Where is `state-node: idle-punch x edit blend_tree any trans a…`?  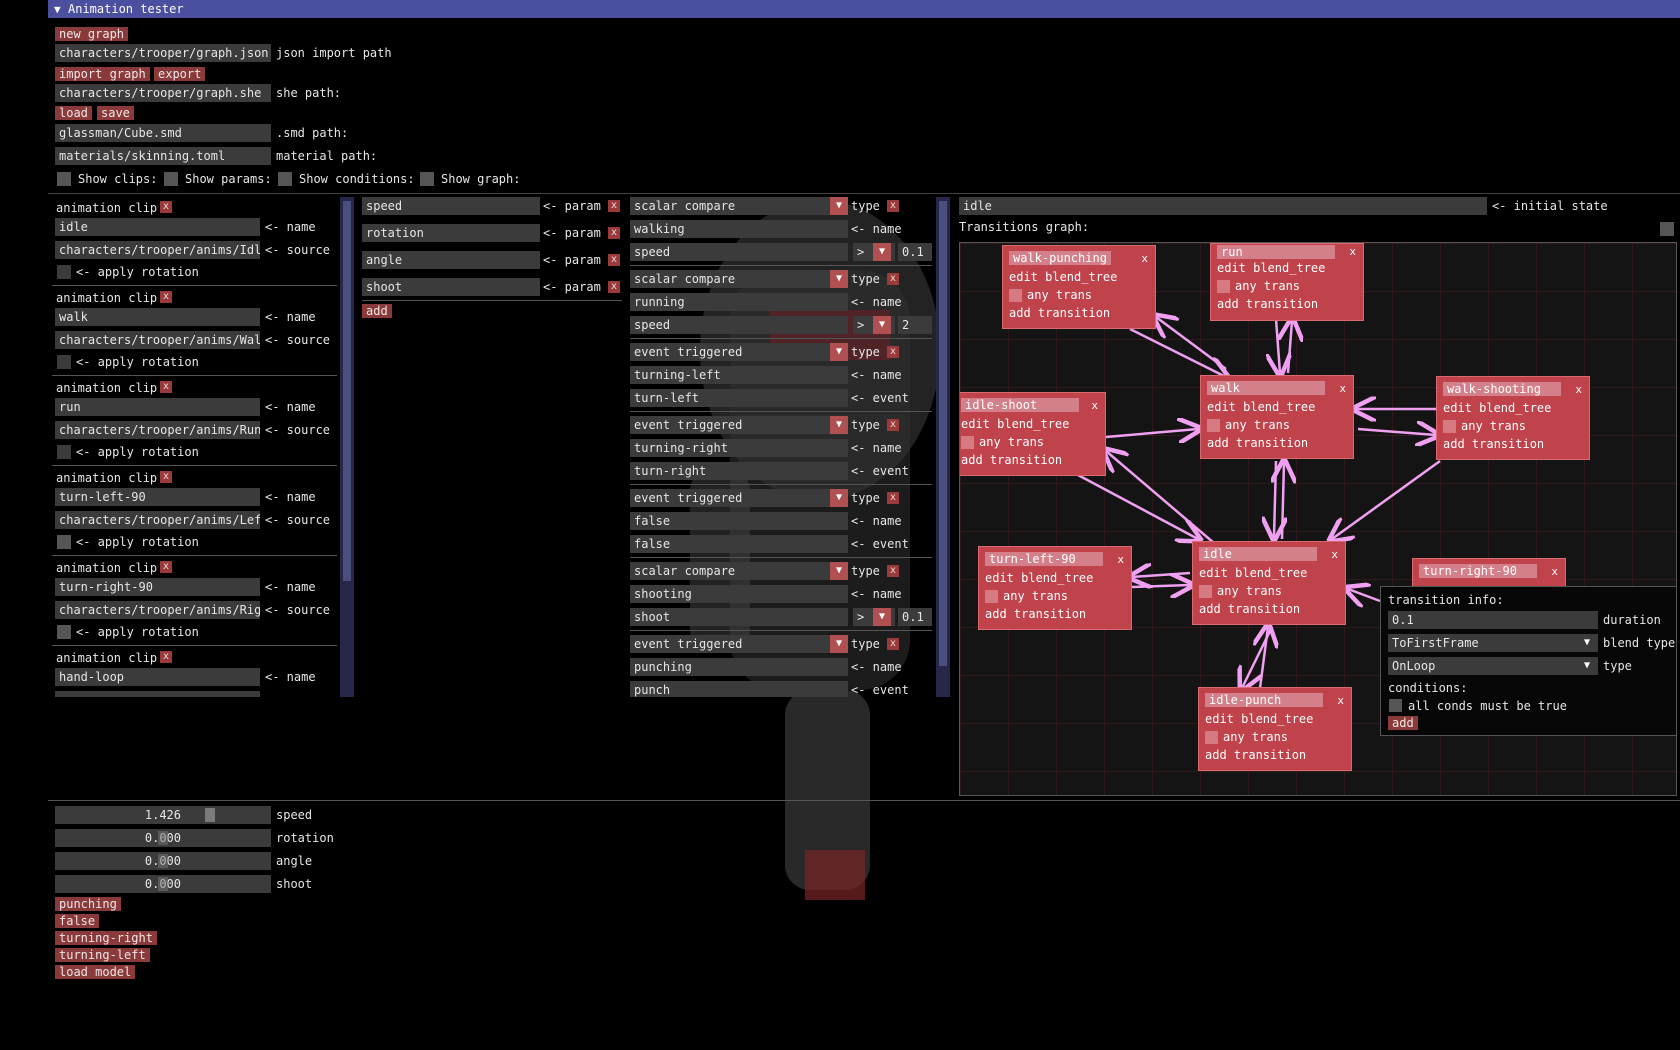
state-node: idle-punch x edit blend_tree any trans a… is located at coordinates (1275, 729).